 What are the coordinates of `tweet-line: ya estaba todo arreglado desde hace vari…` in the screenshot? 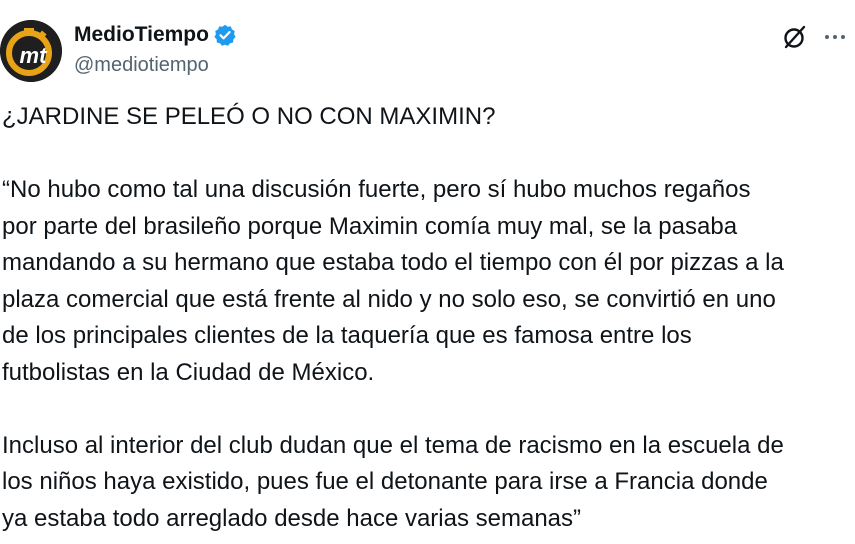 It's located at (292, 518).